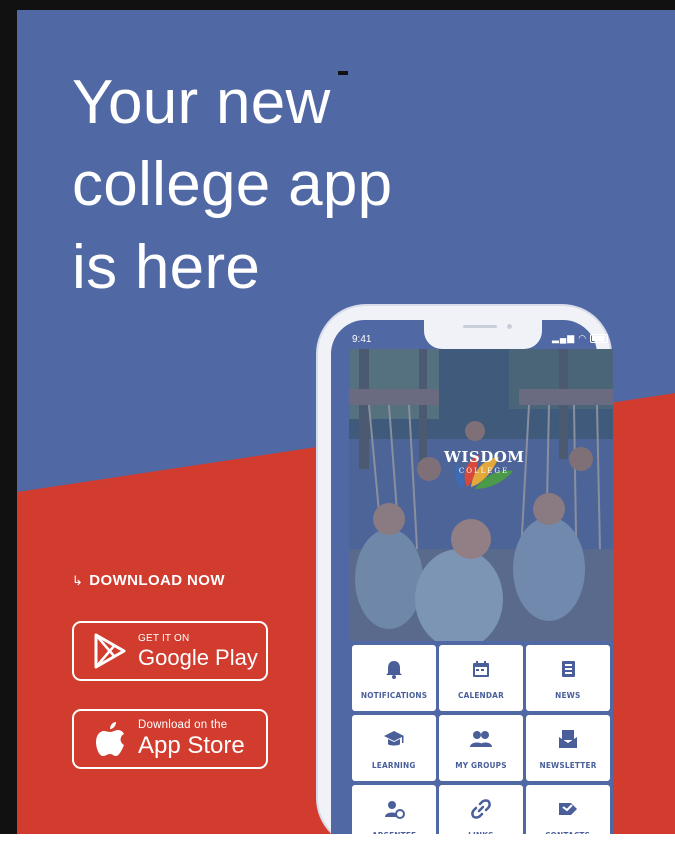 The width and height of the screenshot is (675, 844). Describe the element at coordinates (568, 765) in the screenshot. I see `tile-label: NEWSLETTER` at that location.